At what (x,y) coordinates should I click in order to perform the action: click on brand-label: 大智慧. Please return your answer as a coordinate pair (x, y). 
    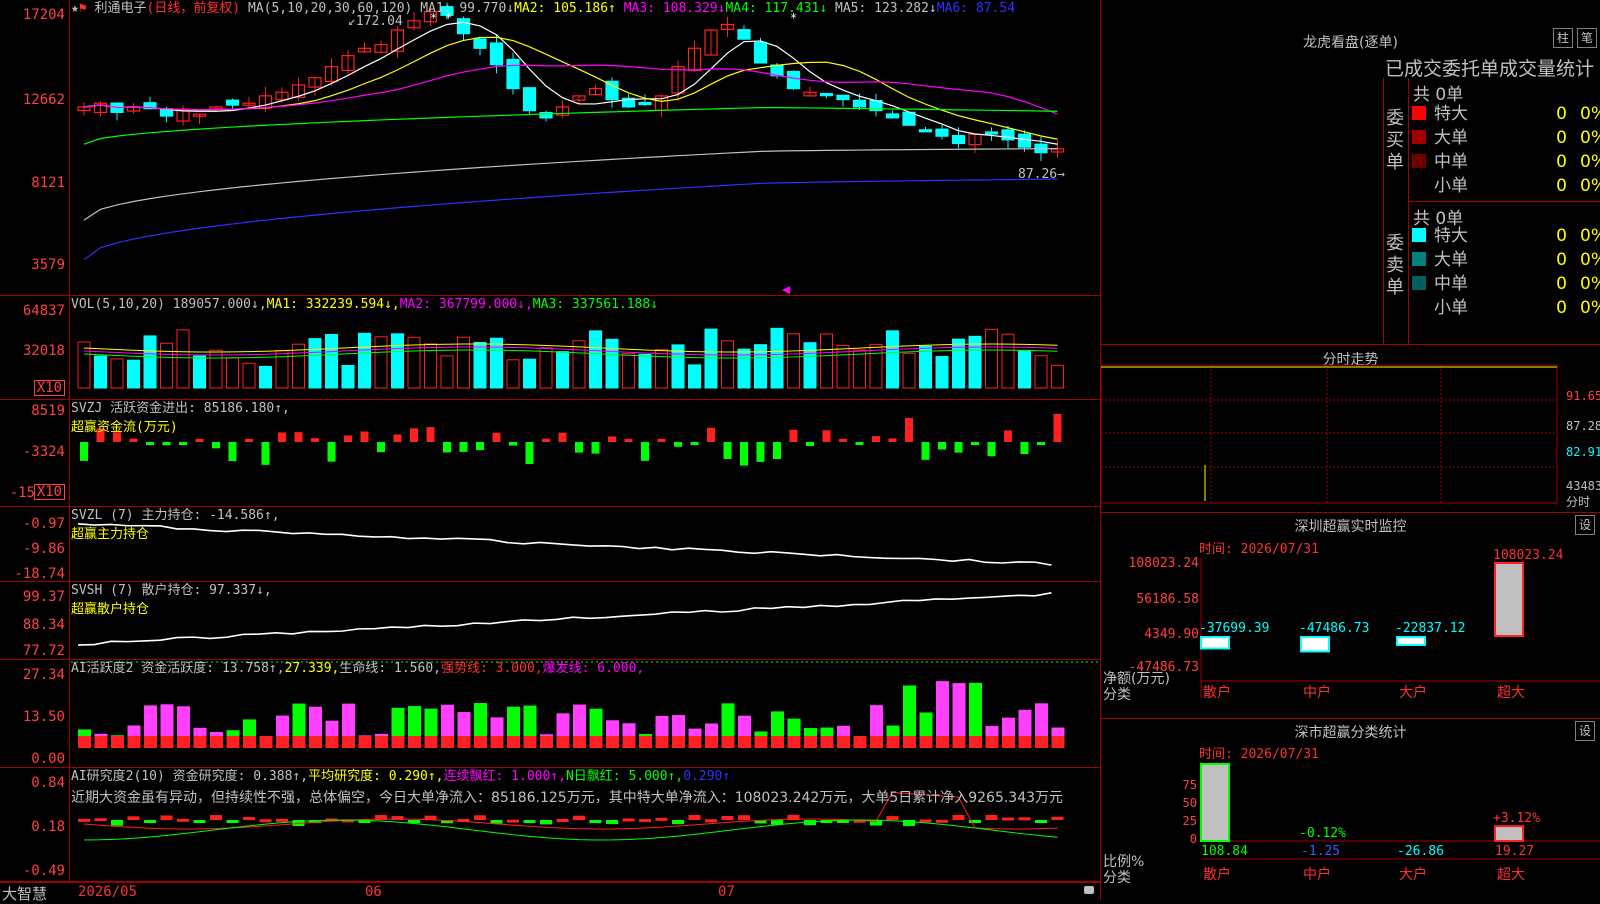
    Looking at the image, I should click on (25, 894).